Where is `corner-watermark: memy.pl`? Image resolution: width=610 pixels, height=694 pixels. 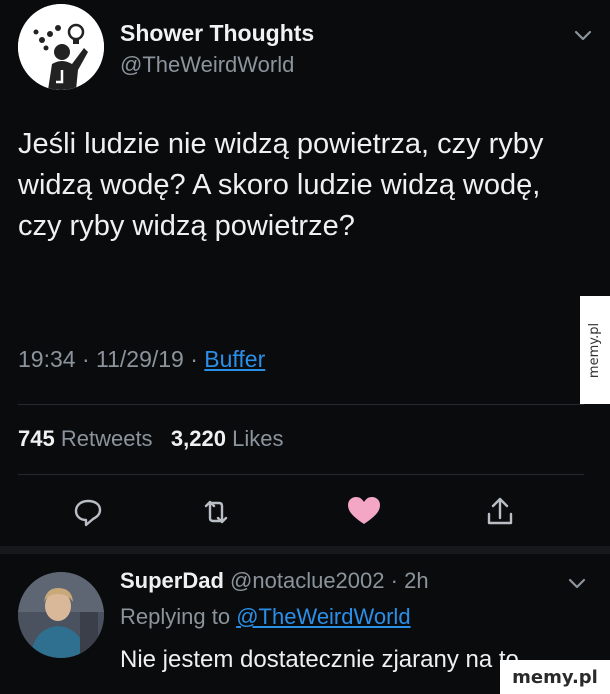
corner-watermark: memy.pl is located at coordinates (555, 677).